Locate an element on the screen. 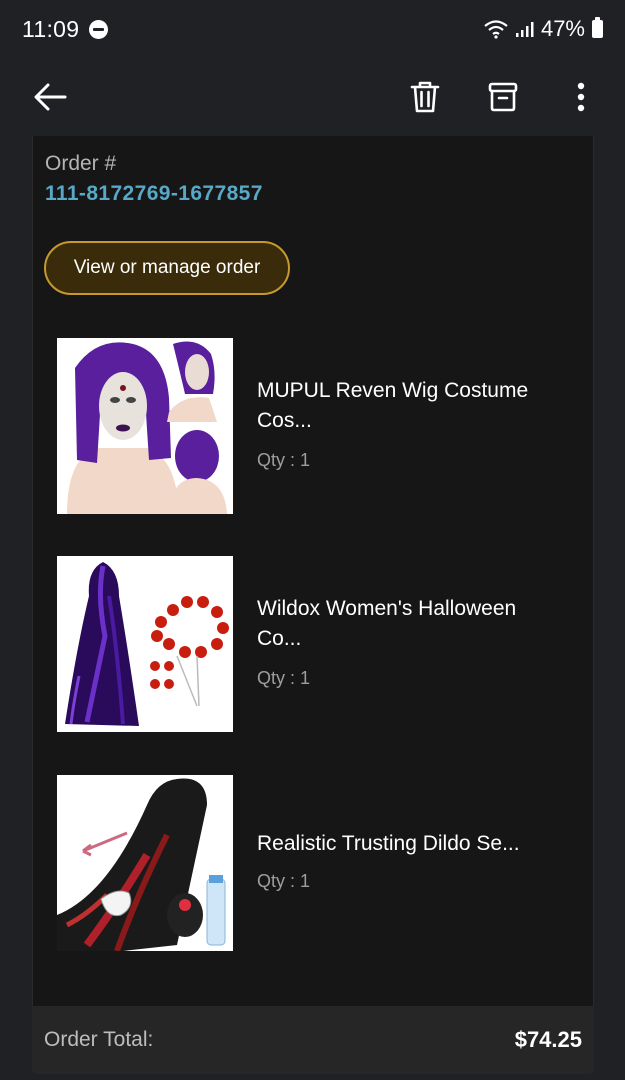 This screenshot has height=1080, width=625. order-item: Wildox Women's Halloween Co... Qty : 1 is located at coordinates (317, 645).